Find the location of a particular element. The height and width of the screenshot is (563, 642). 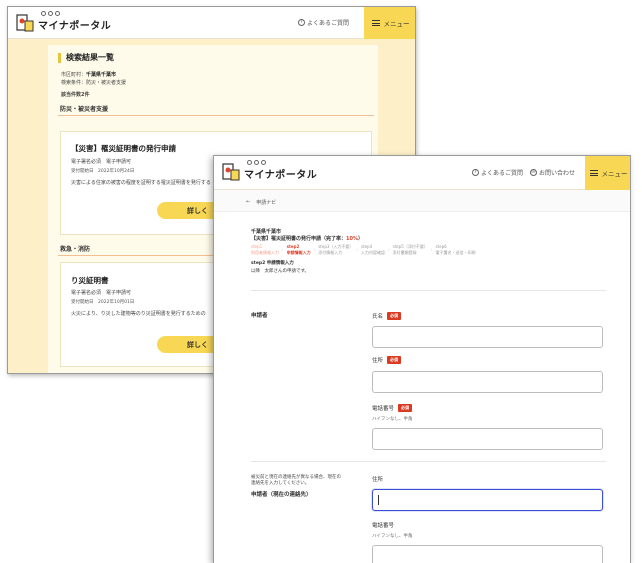

contact-note: 被災前と現在の連絡先が異なる場合、現在の 連絡先を入力してください。 is located at coordinates (296, 480).